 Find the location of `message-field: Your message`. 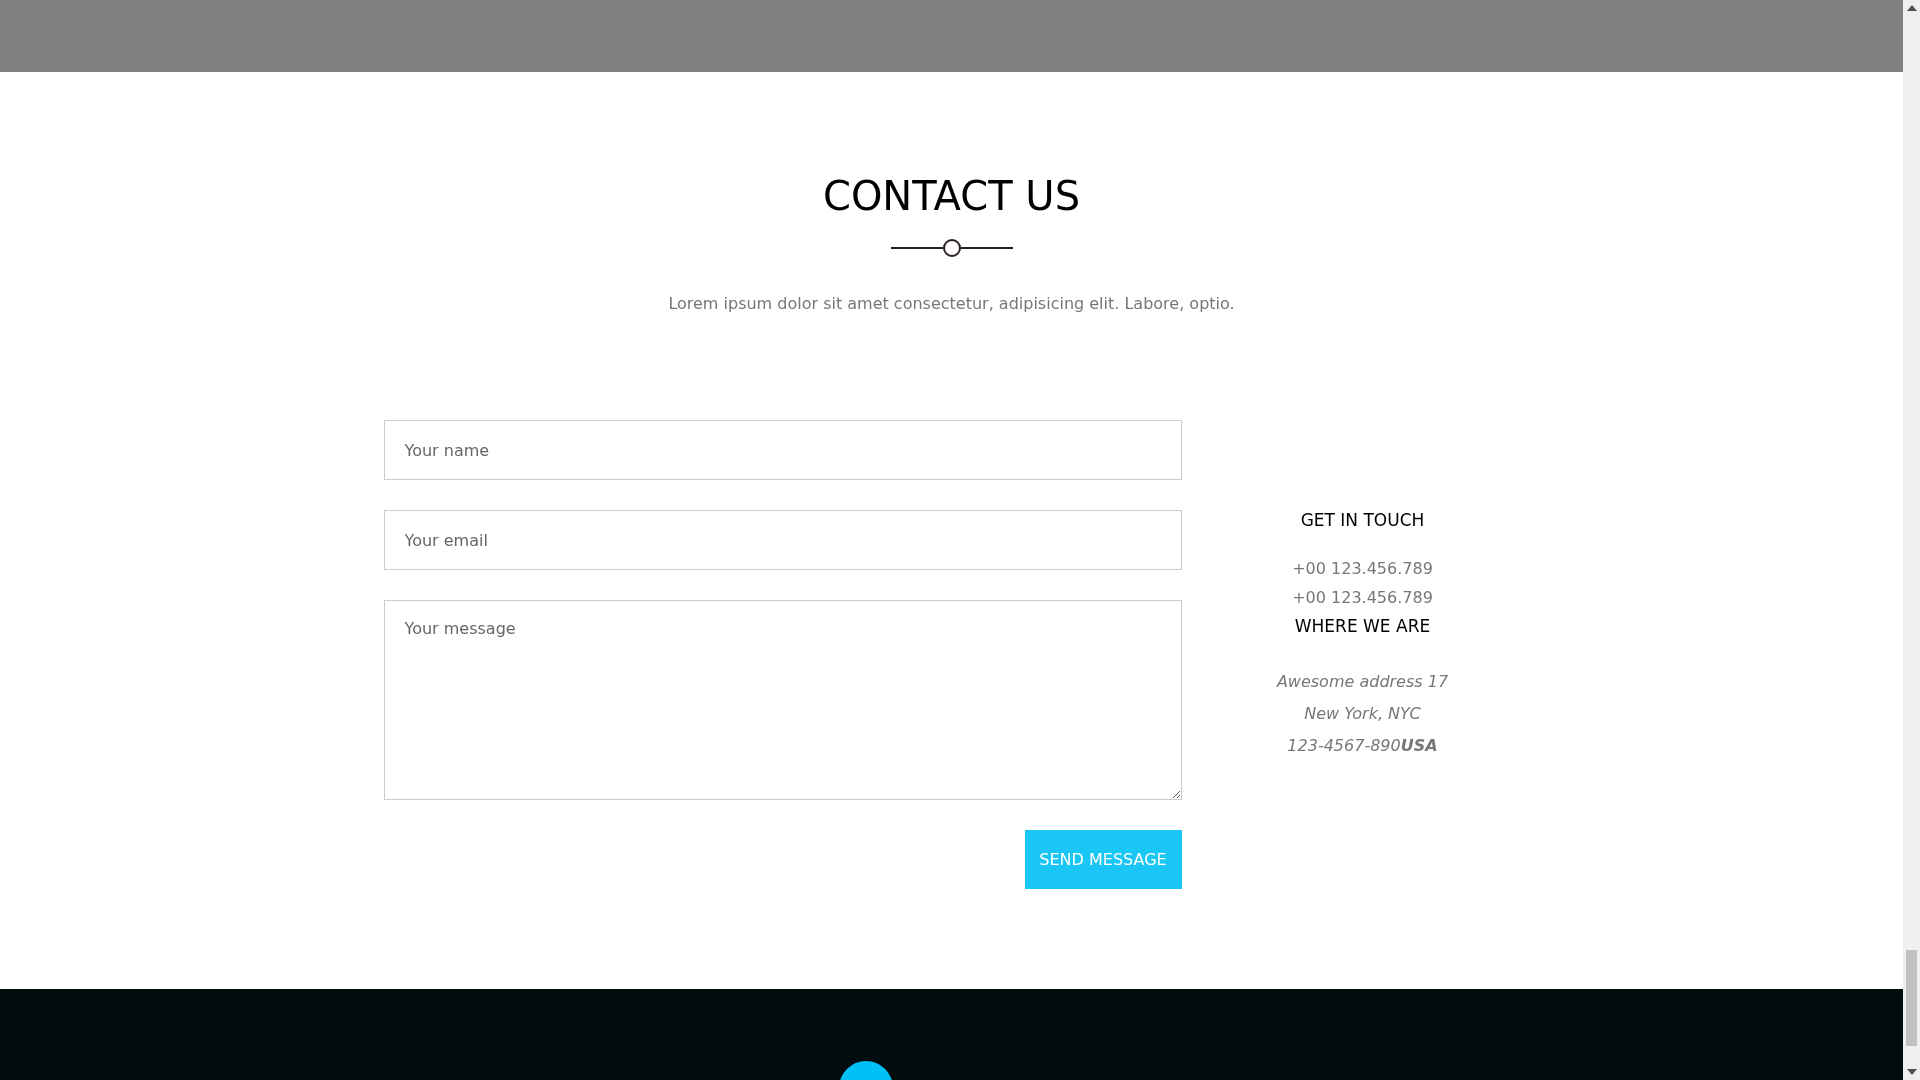

message-field: Your message is located at coordinates (782, 700).